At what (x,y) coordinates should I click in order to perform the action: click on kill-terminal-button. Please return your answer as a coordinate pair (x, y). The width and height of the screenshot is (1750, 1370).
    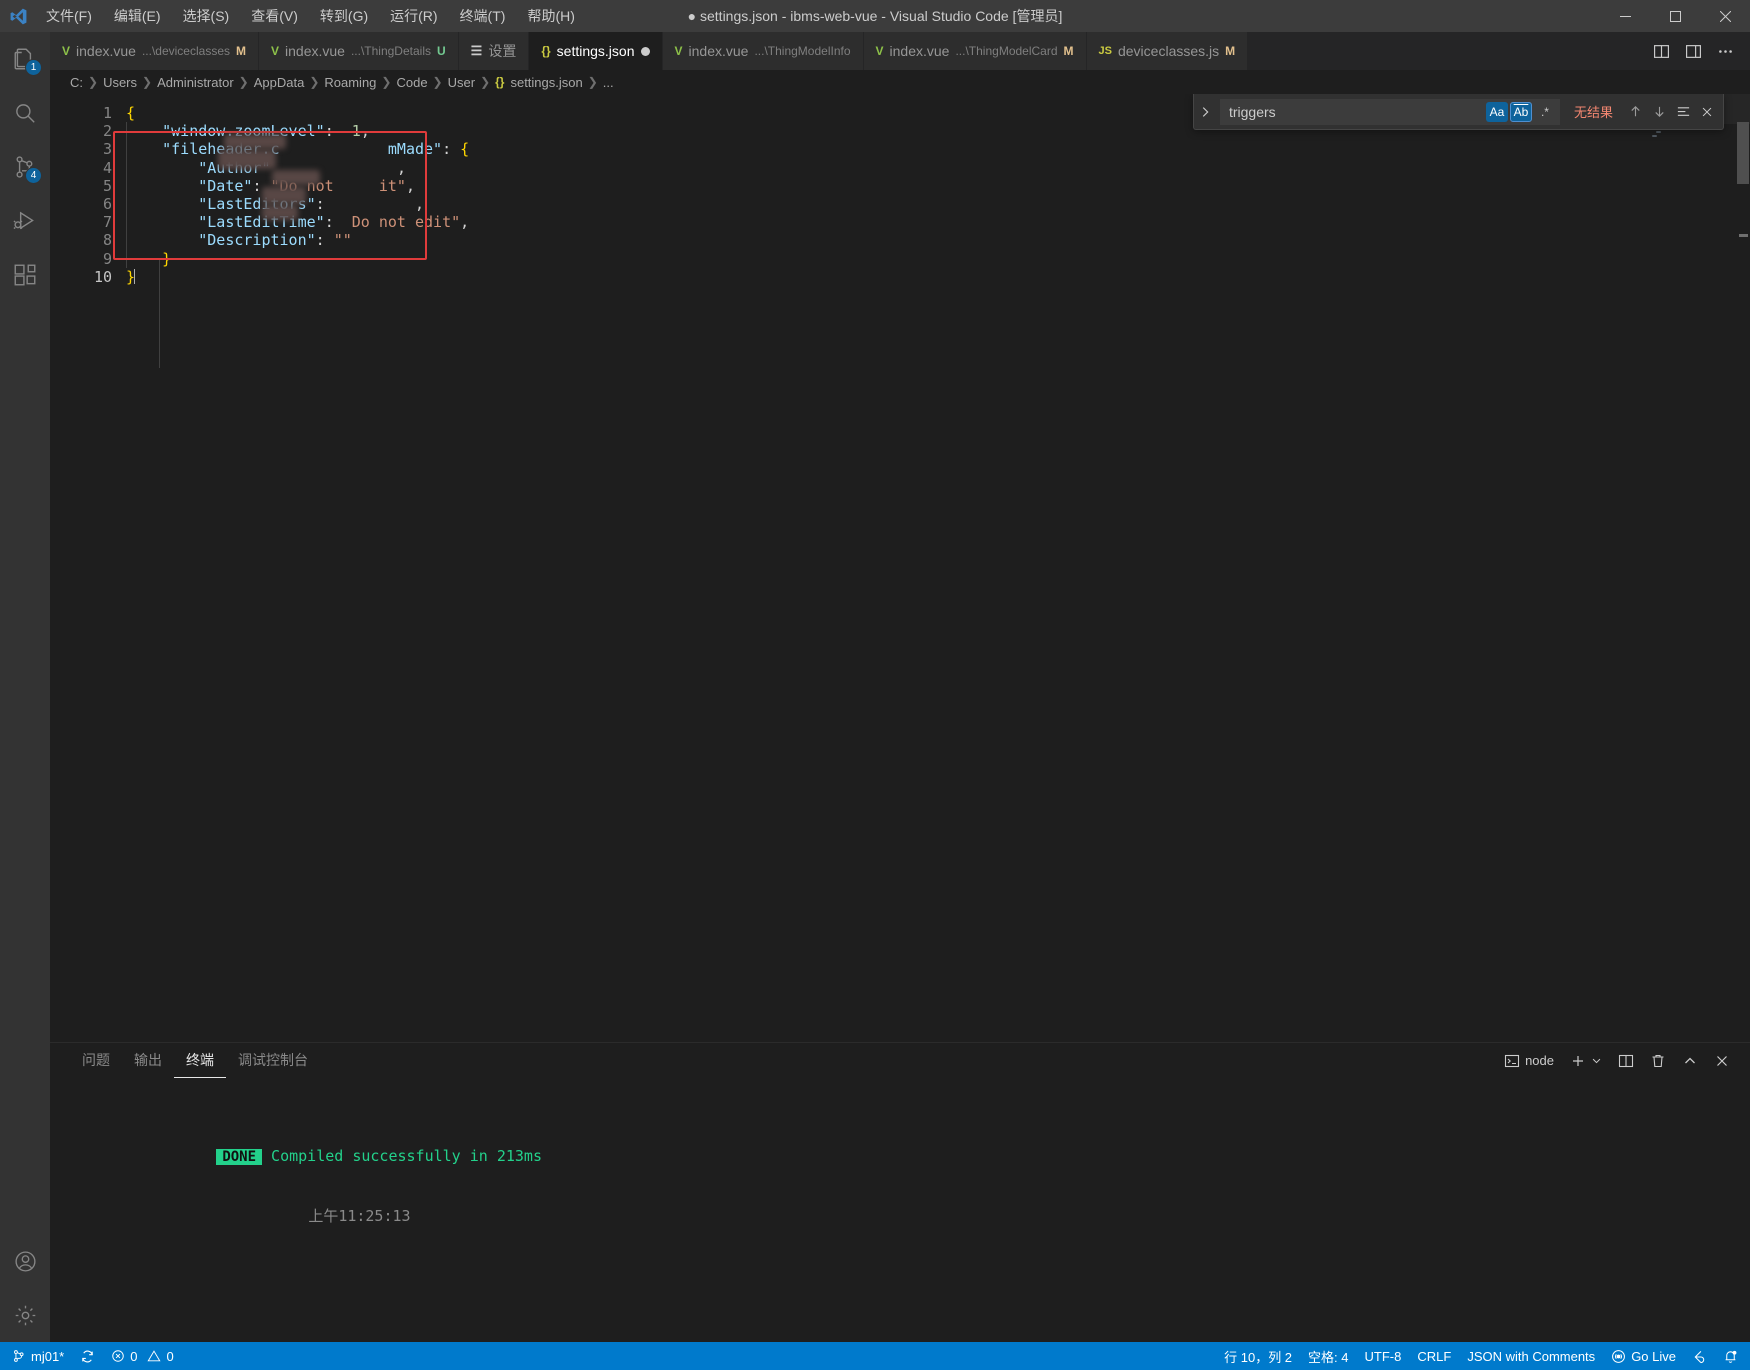
    Looking at the image, I should click on (1658, 1061).